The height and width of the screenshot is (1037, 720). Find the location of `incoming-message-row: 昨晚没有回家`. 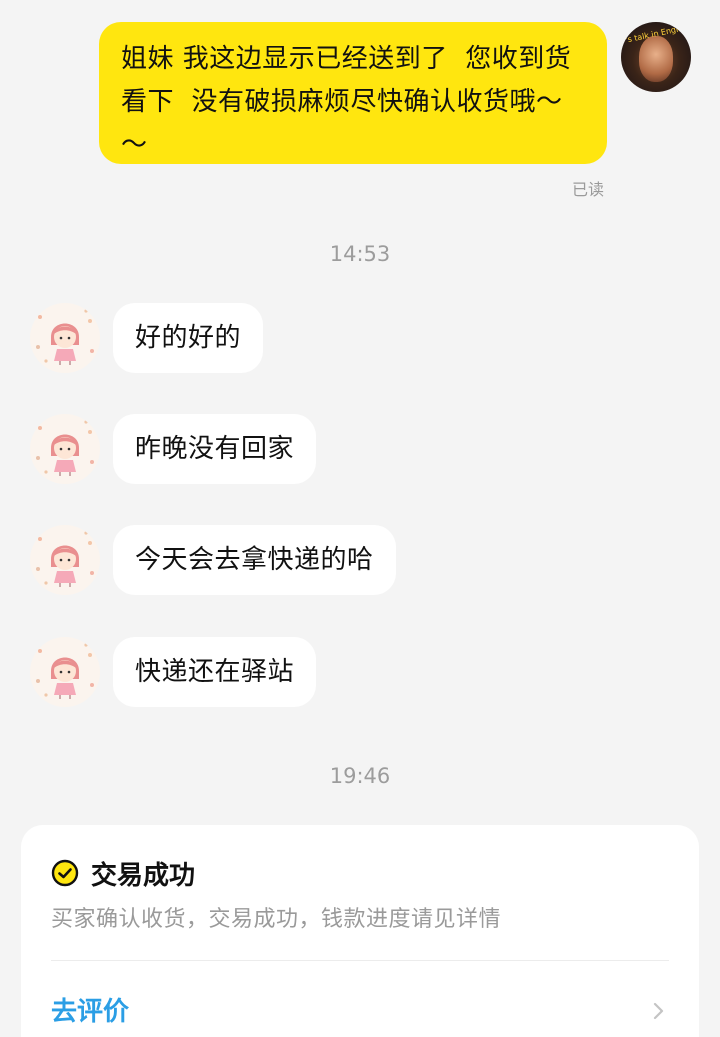

incoming-message-row: 昨晚没有回家 is located at coordinates (360, 449).